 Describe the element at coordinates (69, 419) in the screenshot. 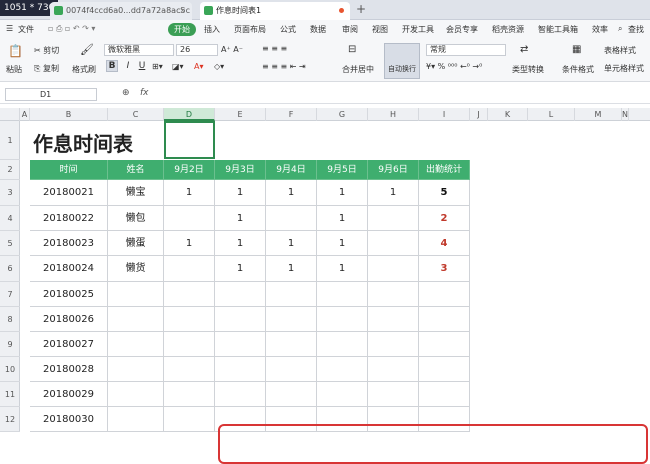

I see `table-cell: 20180030` at that location.